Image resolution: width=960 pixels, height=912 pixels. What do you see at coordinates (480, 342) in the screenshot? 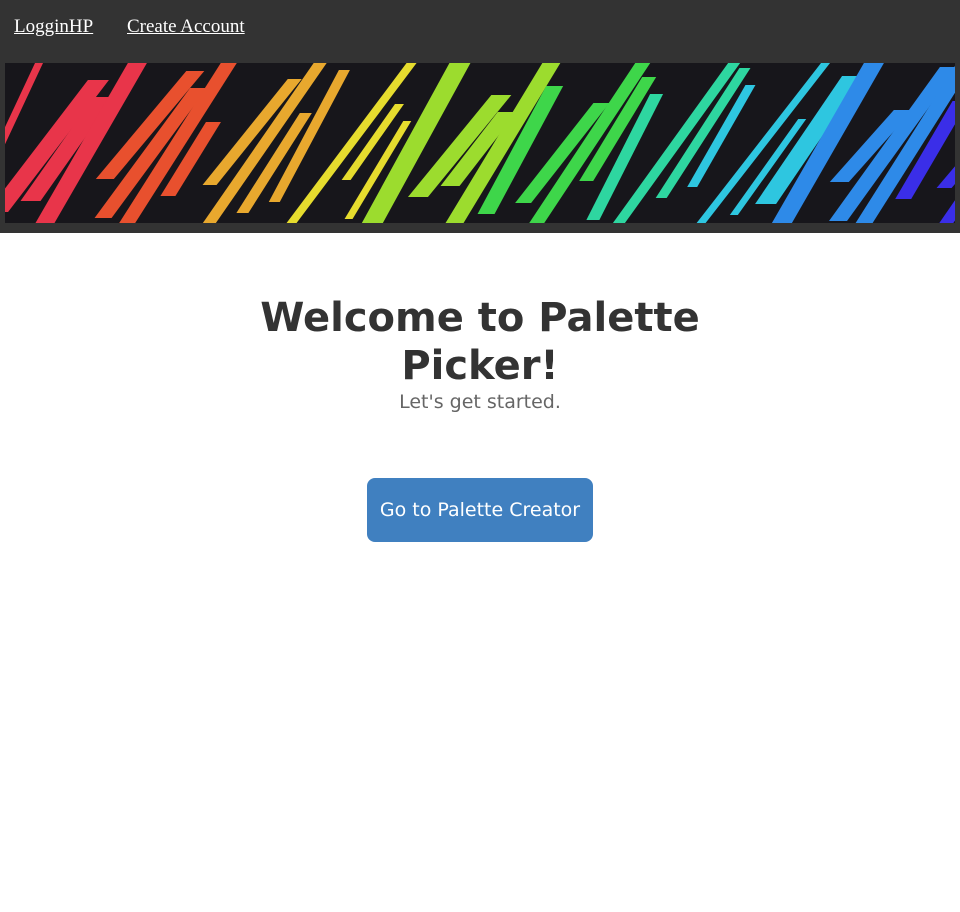
I see `page-title: Welcome to Palette Picker!` at bounding box center [480, 342].